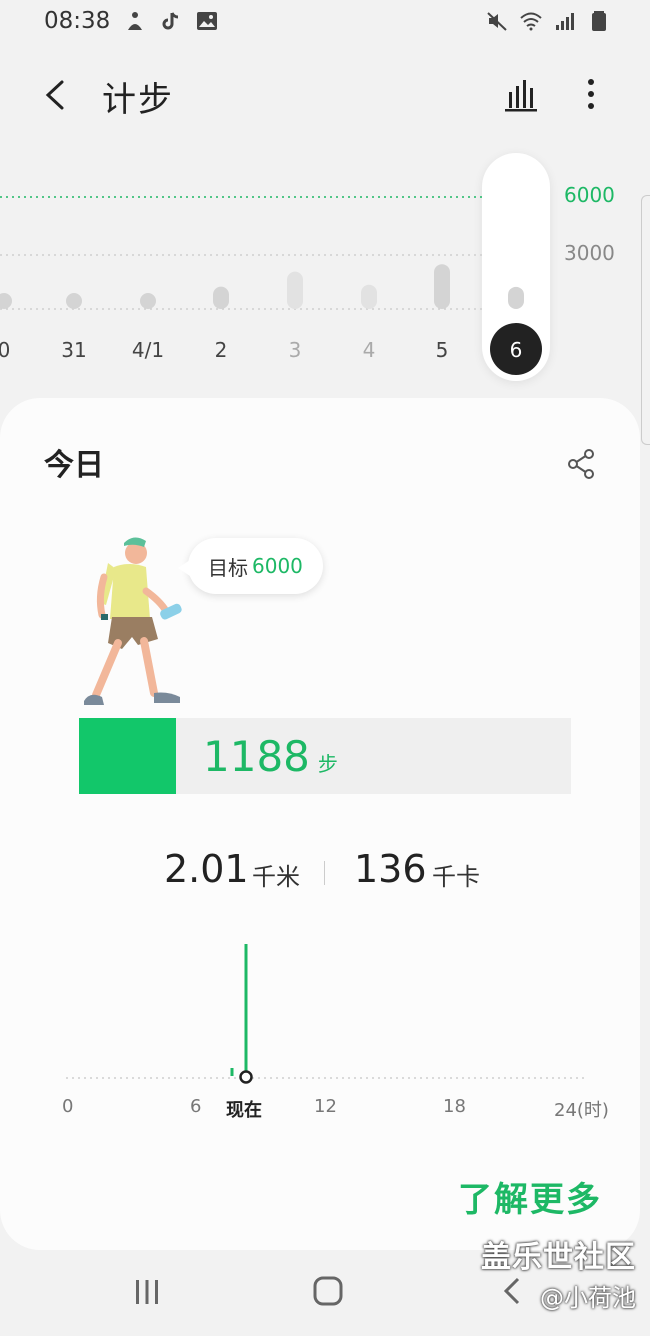 The height and width of the screenshot is (1336, 650). What do you see at coordinates (271, 285) in the screenshot?
I see `week-bars-svg: 0 31 4/1 2 3 4 5 6` at bounding box center [271, 285].